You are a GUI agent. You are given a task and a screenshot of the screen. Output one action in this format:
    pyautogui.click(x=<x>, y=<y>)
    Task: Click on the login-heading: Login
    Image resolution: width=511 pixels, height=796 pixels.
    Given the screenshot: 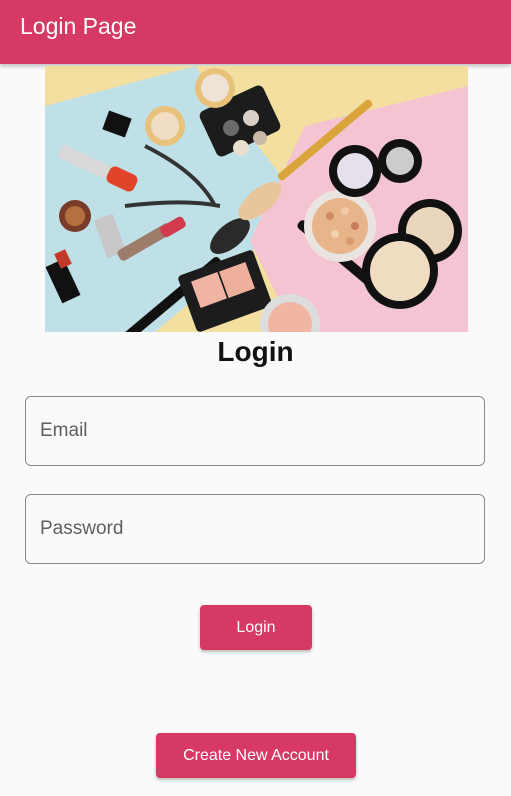 What is the action you would take?
    pyautogui.click(x=255, y=351)
    